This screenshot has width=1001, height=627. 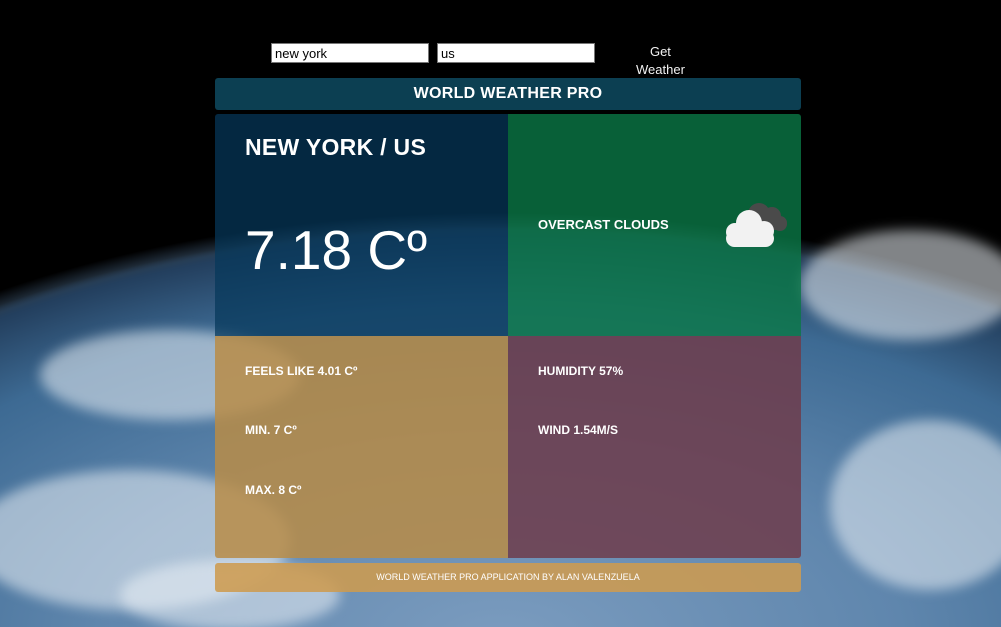 I want to click on condition-panel: OVERCAST CLOUDS, so click(x=654, y=225).